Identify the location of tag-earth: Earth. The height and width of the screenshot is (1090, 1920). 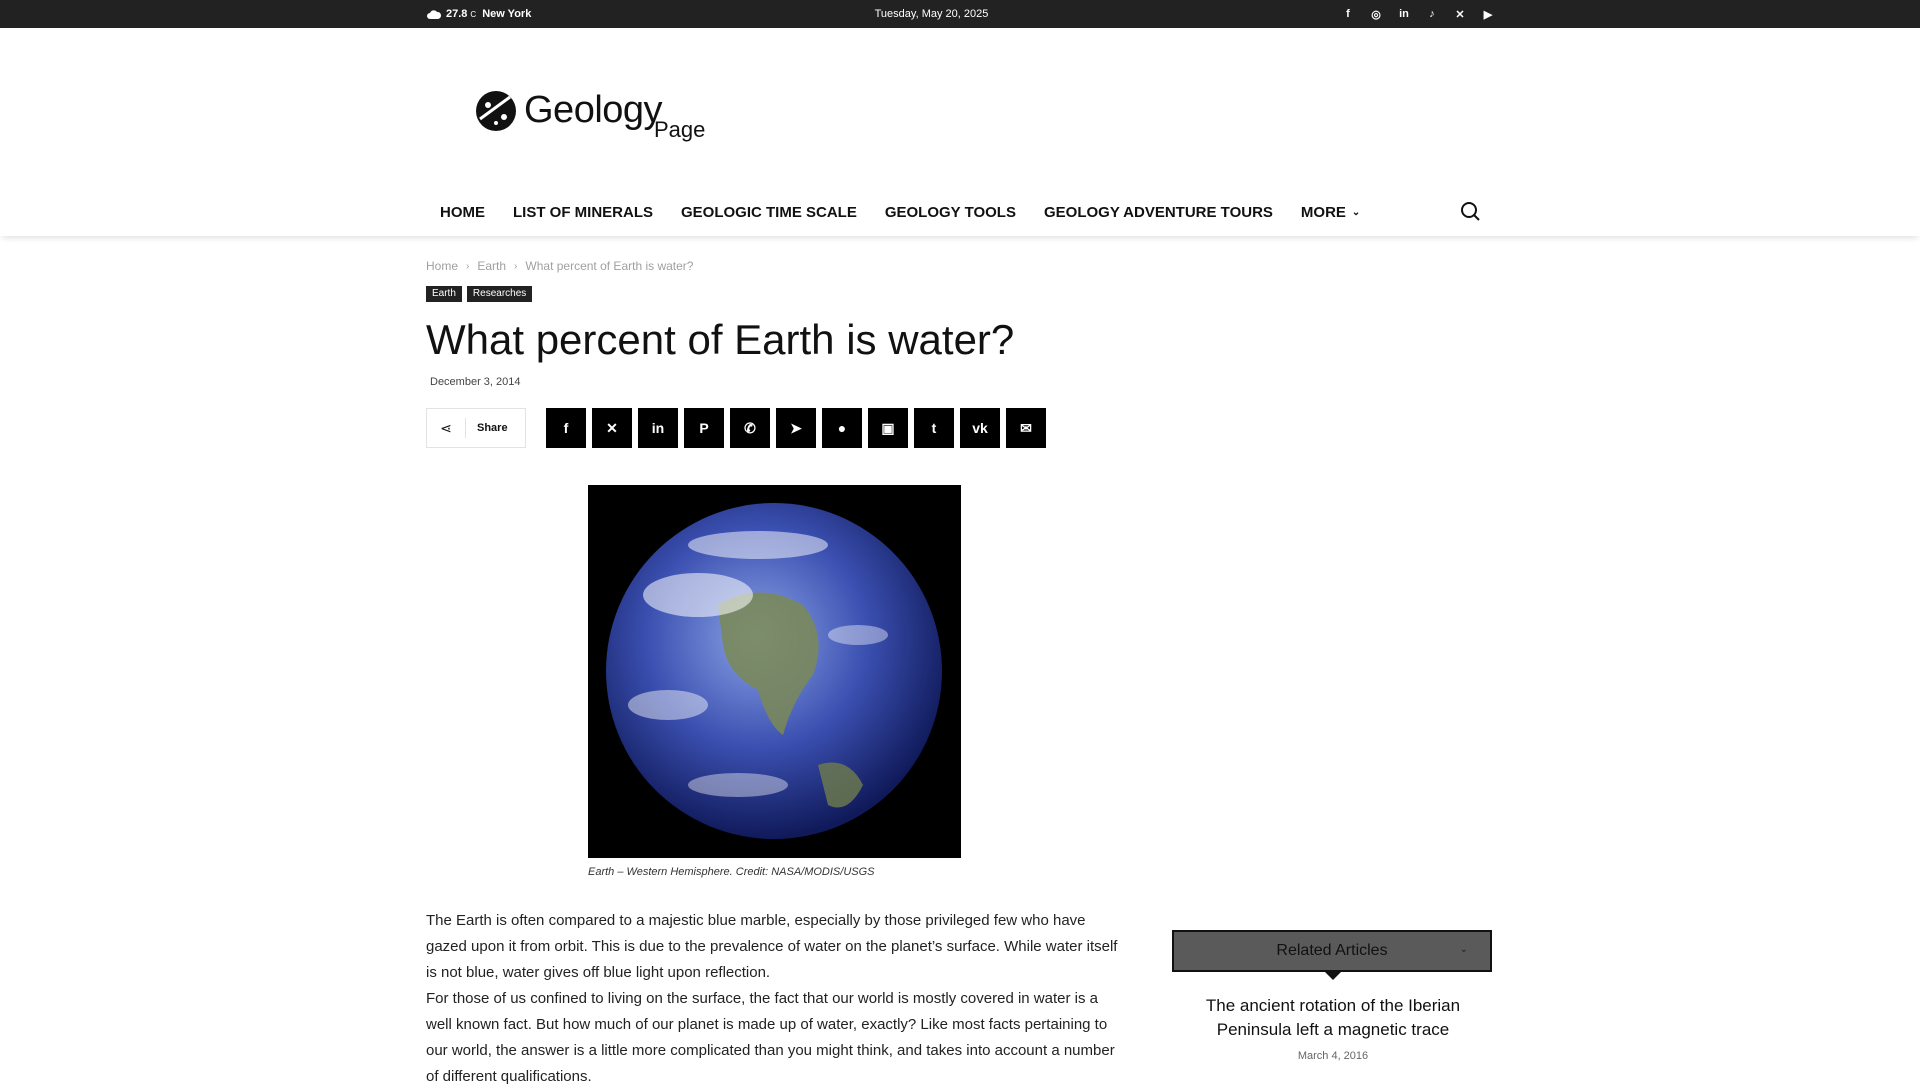
(444, 294).